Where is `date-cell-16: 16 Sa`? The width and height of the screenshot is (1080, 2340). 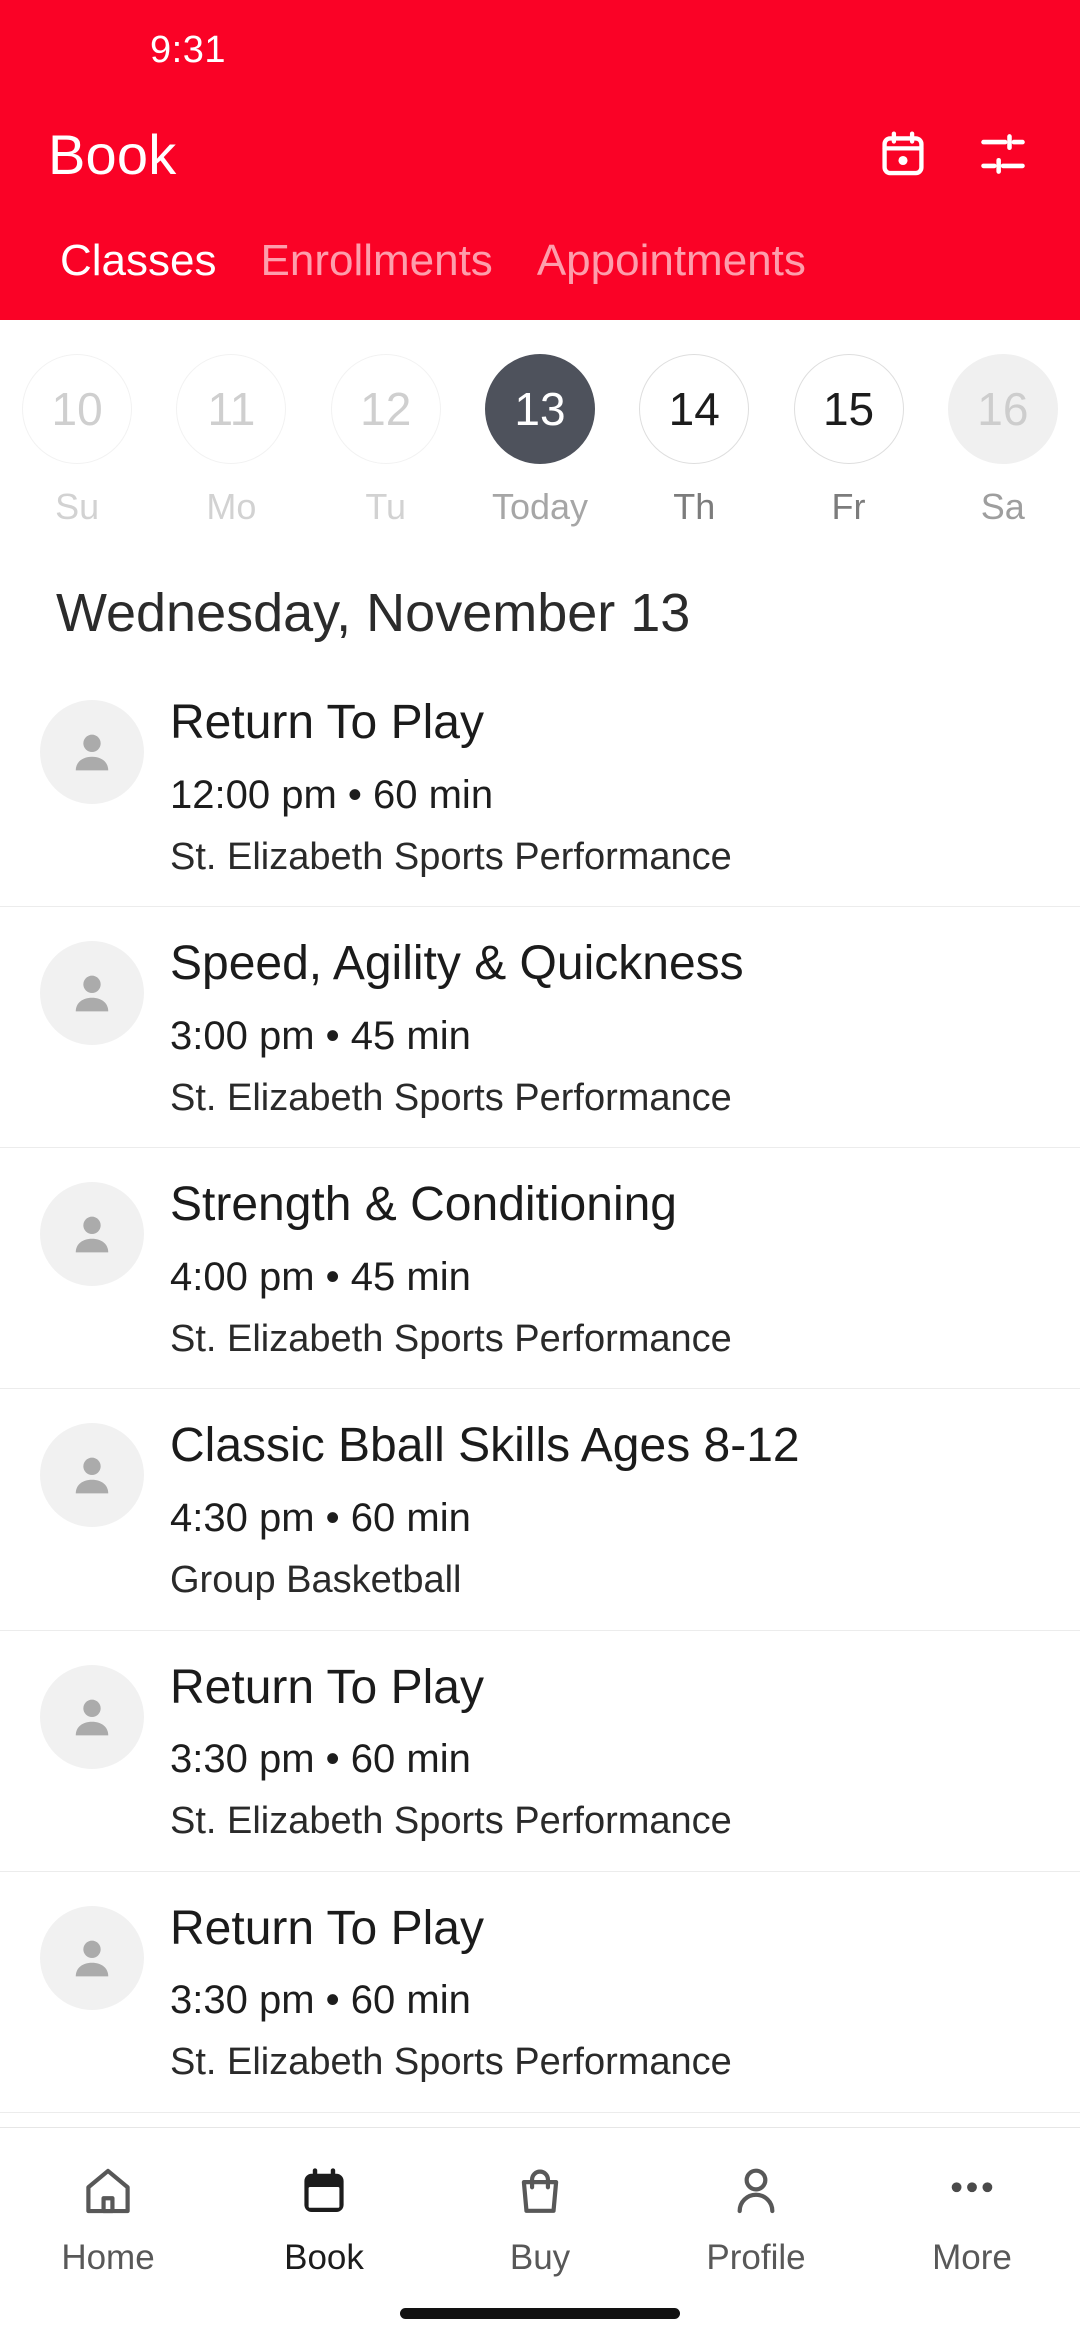 date-cell-16: 16 Sa is located at coordinates (1003, 441).